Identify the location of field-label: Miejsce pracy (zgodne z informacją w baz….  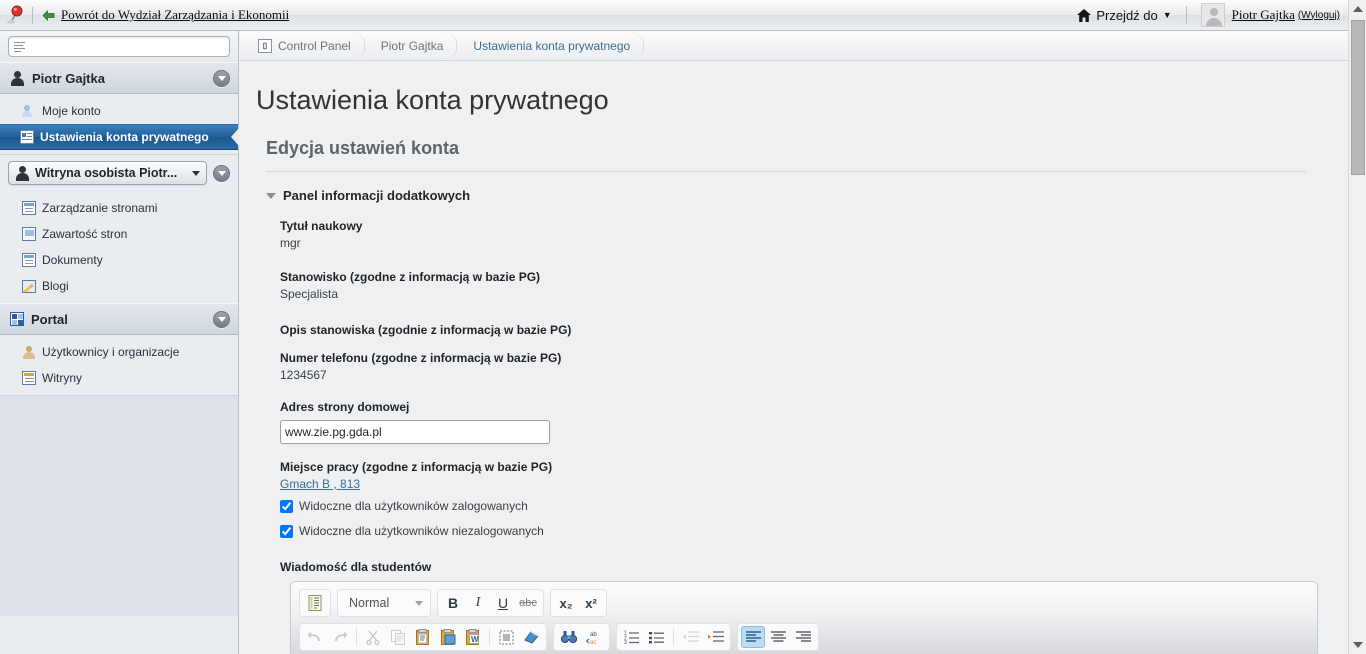
(416, 467).